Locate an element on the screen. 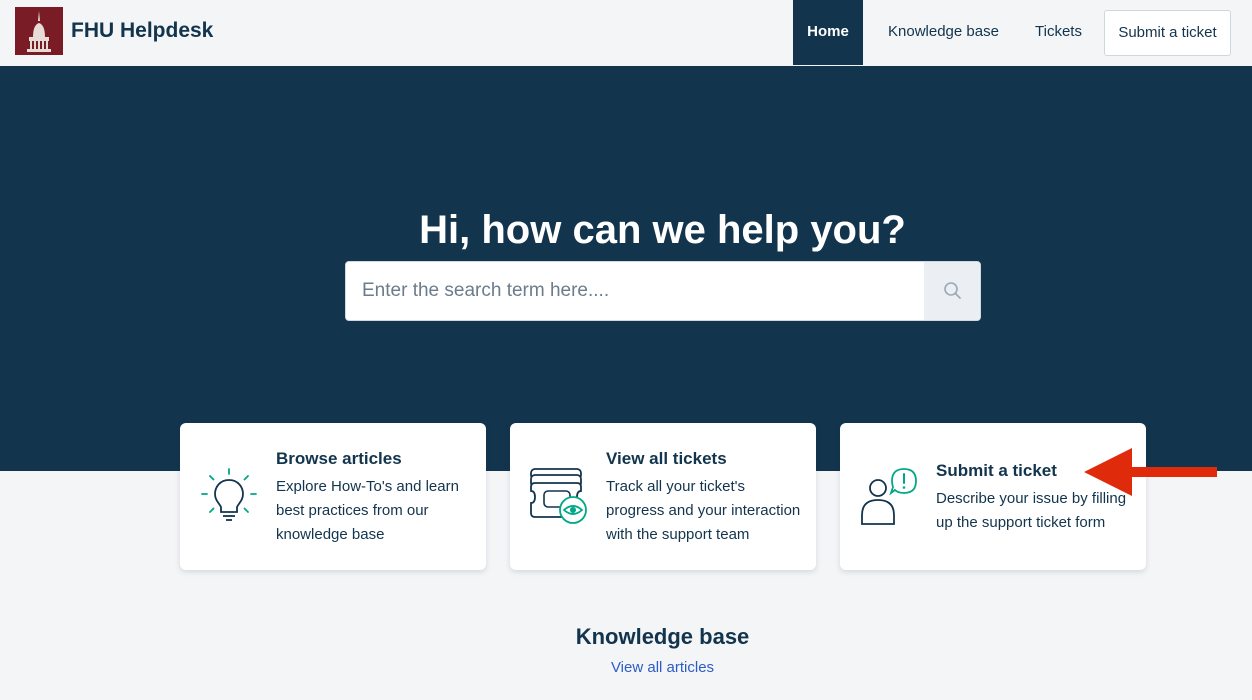  submit-ticket-button: Submit a ticket is located at coordinates (1167, 33).